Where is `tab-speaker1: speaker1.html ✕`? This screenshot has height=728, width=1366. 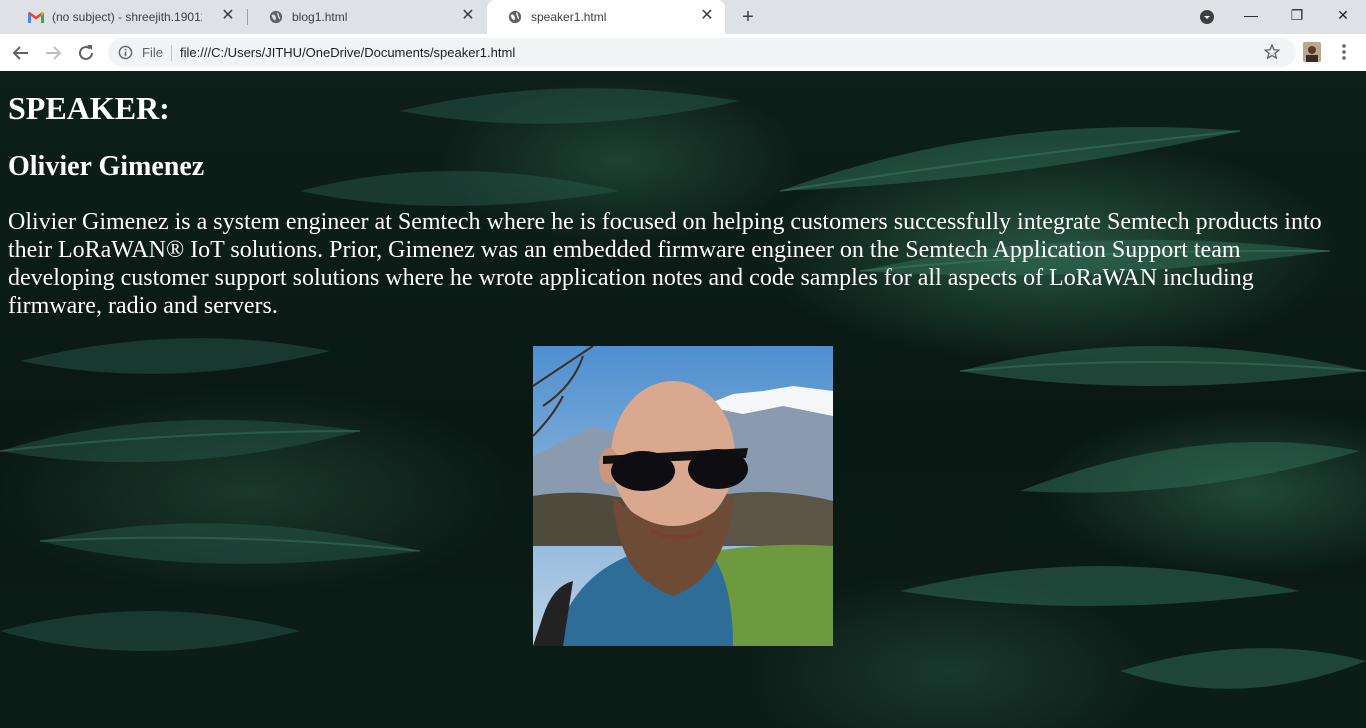 tab-speaker1: speaker1.html ✕ is located at coordinates (606, 17).